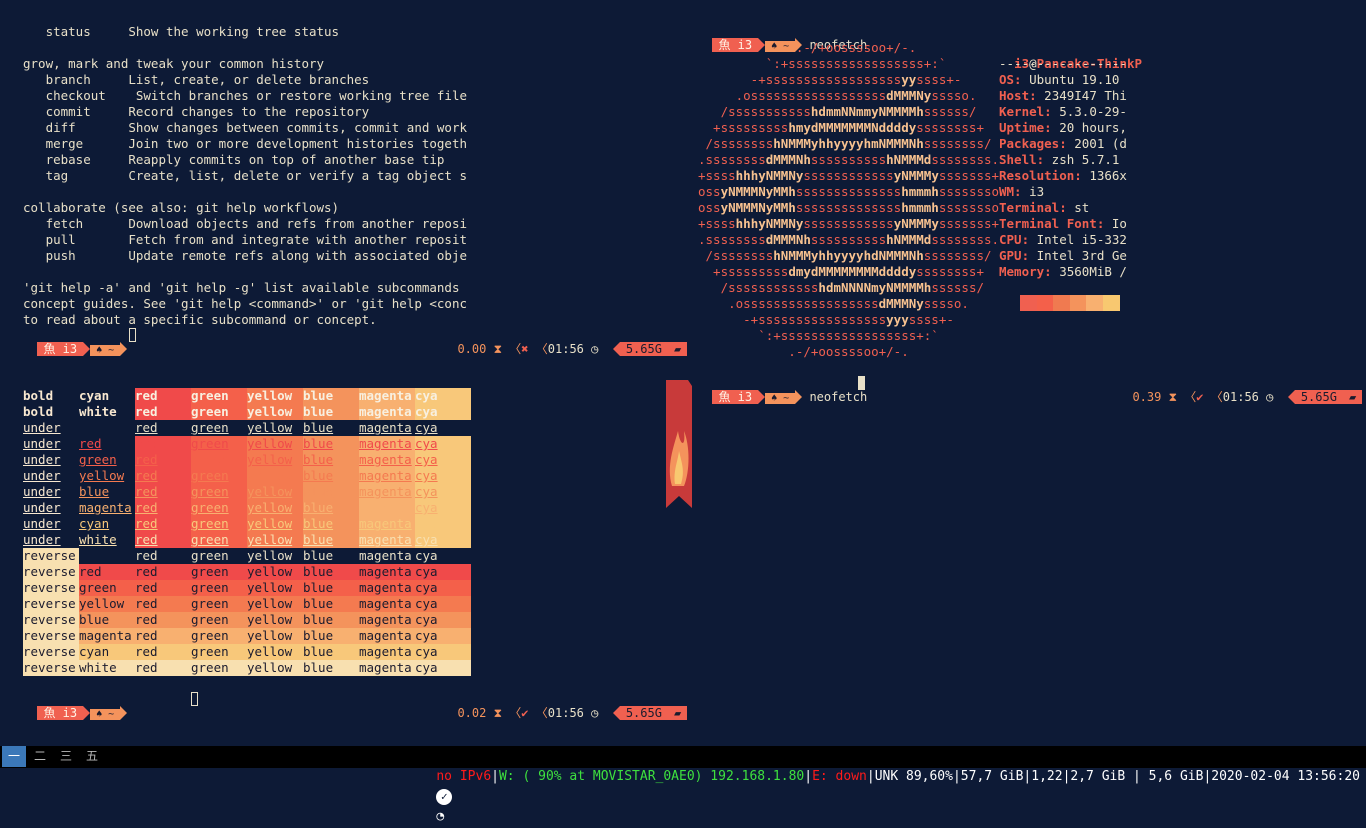  Describe the element at coordinates (818, 335) in the screenshot. I see `ascii-logo-line: `:+ssssssssssssssssss+:`` at that location.